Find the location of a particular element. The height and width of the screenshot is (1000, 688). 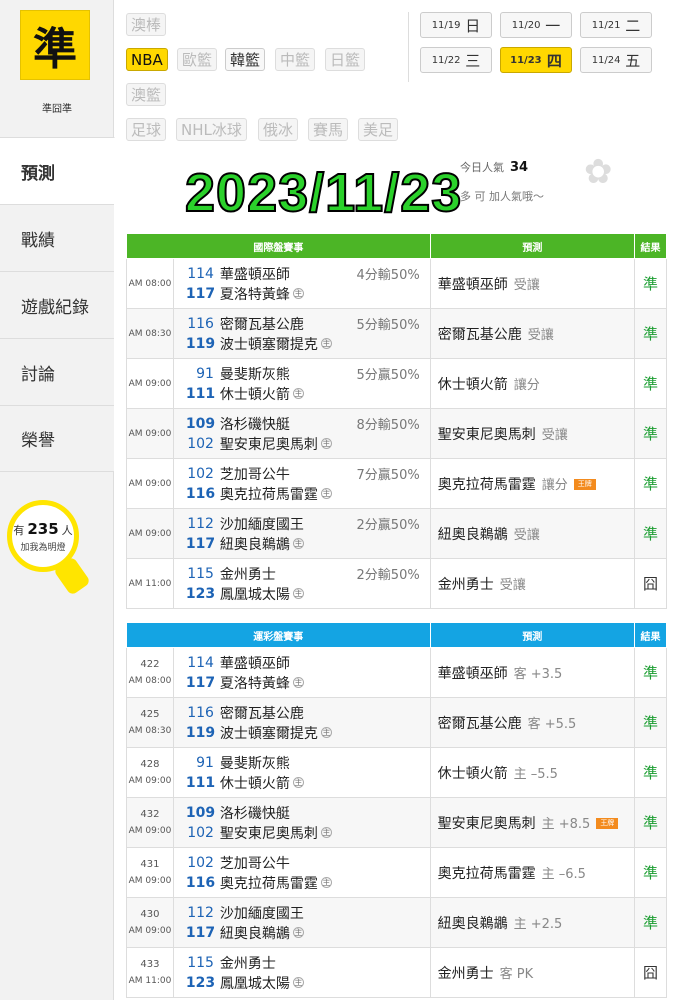

away-line: 114 華盛頓巫師 4分輸50% is located at coordinates (303, 274).